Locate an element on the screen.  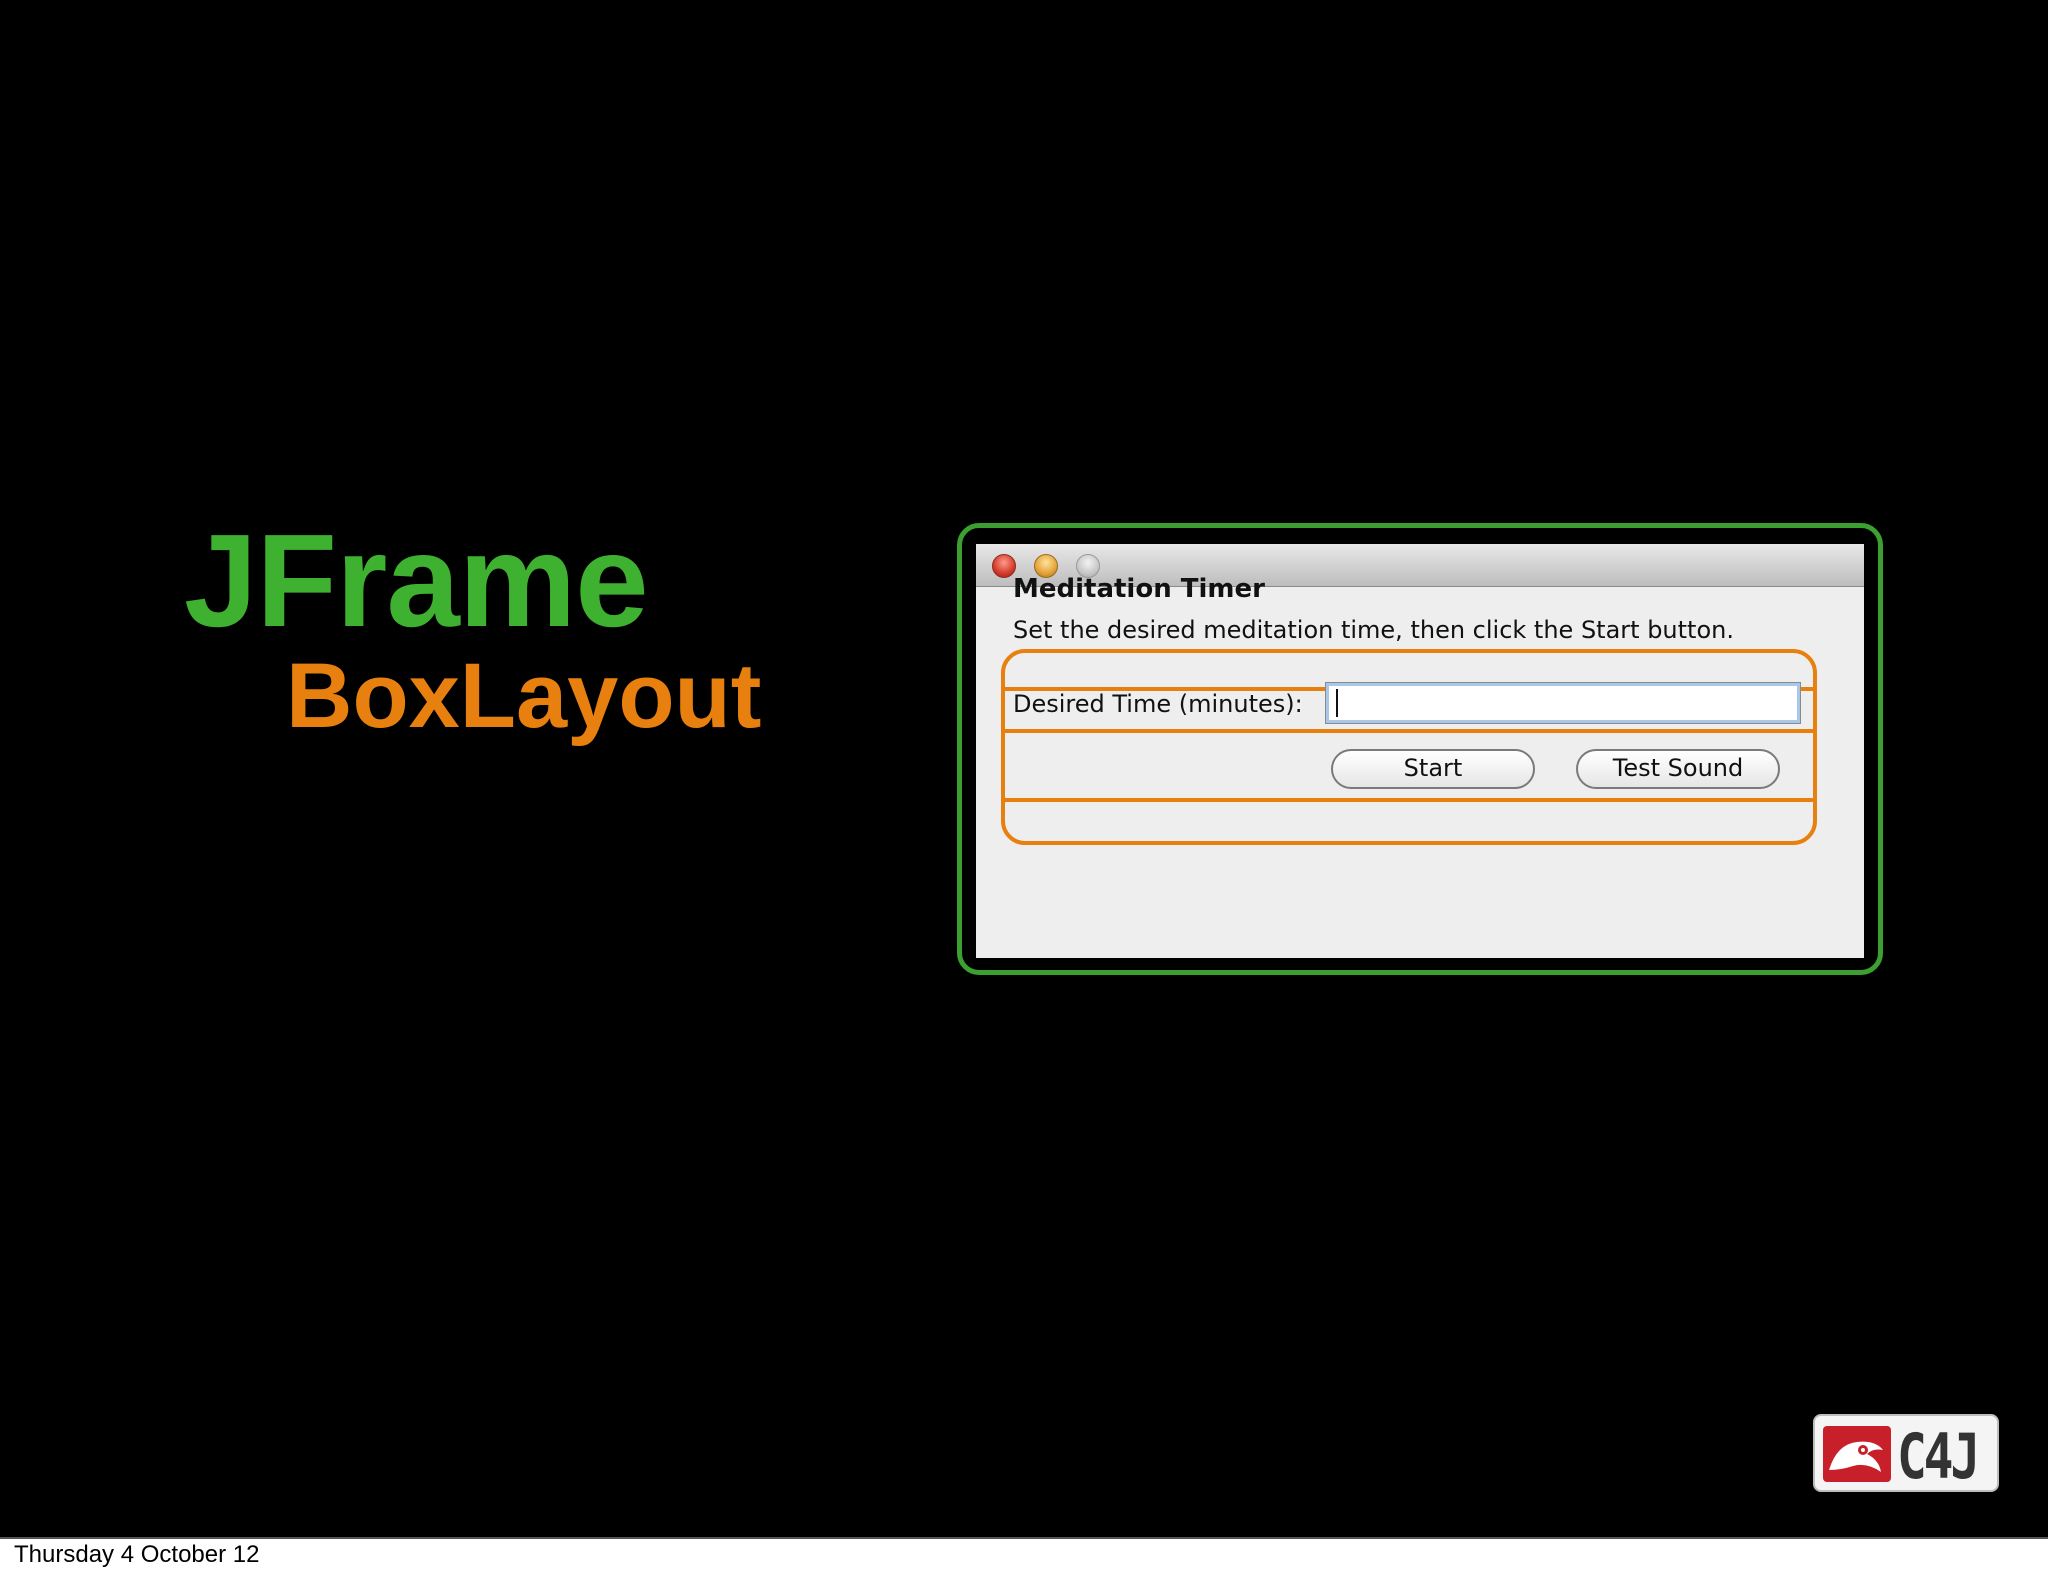
c4j-logo-text: C4J is located at coordinates (1938, 1456).